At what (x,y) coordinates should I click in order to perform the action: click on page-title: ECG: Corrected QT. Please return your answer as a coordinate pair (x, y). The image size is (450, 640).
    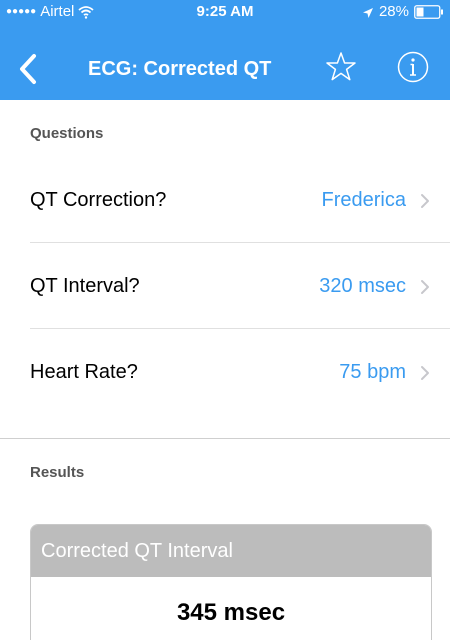
    Looking at the image, I should click on (180, 69).